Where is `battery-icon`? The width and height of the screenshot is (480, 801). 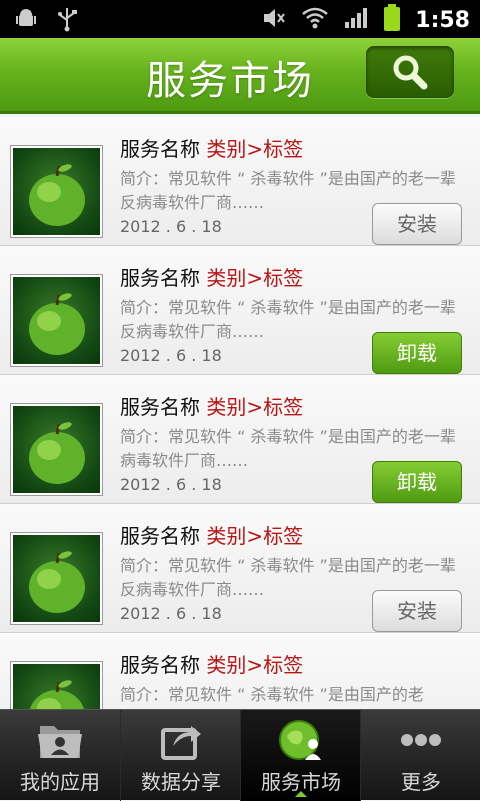 battery-icon is located at coordinates (392, 20).